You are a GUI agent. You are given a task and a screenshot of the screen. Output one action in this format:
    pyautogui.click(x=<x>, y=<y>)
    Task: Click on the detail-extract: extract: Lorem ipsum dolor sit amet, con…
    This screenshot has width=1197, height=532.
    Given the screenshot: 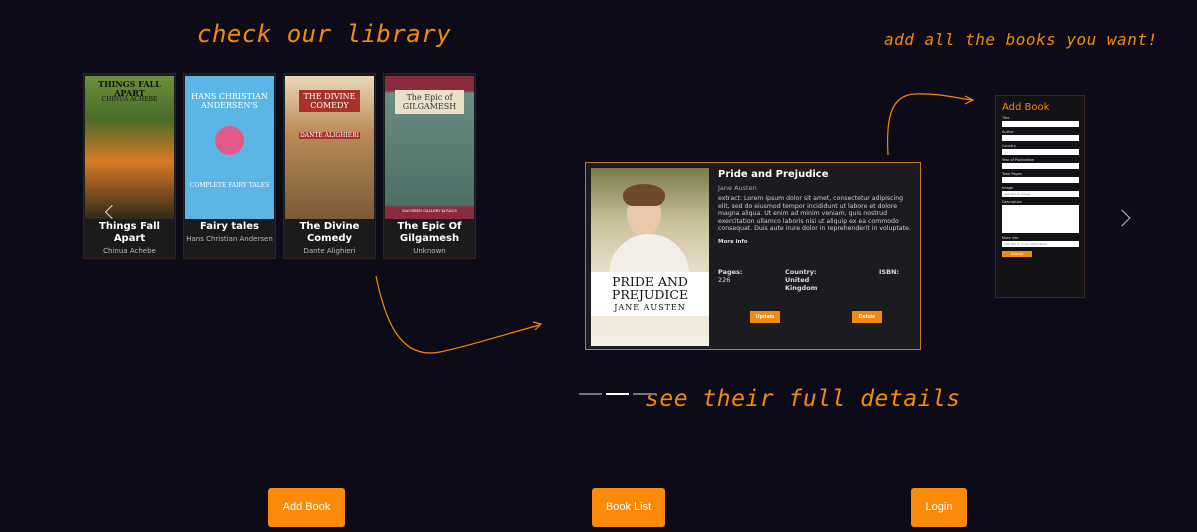 What is the action you would take?
    pyautogui.click(x=814, y=214)
    